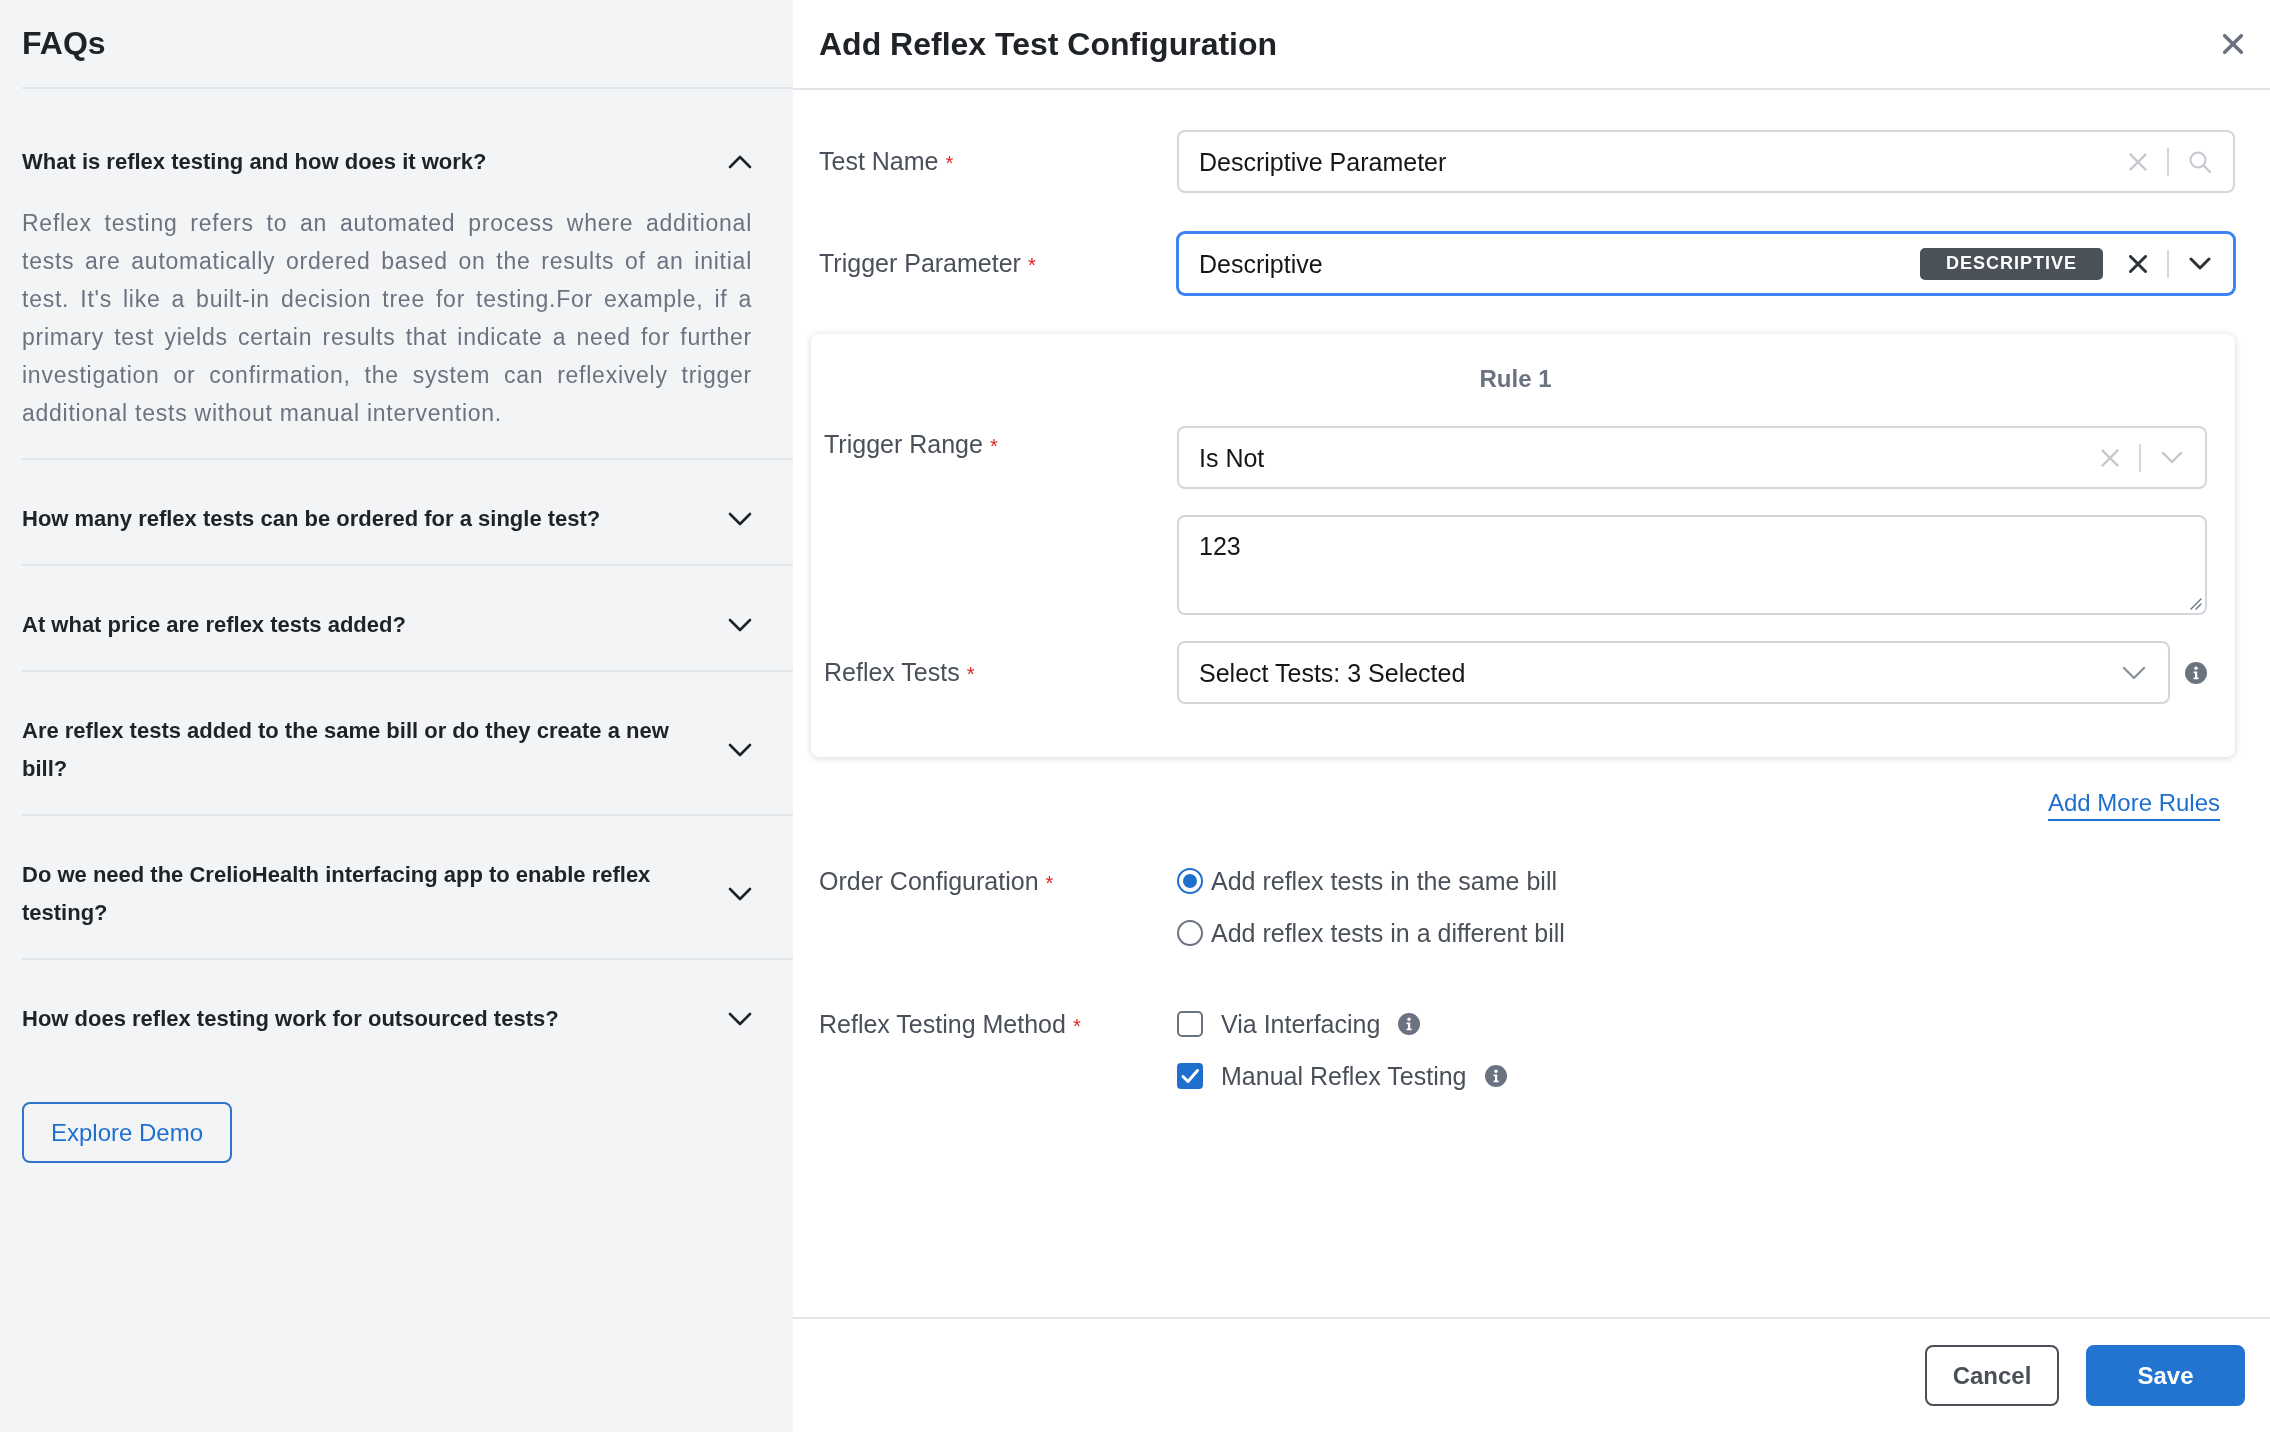 This screenshot has width=2270, height=1432. I want to click on select-field: Descriptive DESCRIPTIVE, so click(1706, 263).